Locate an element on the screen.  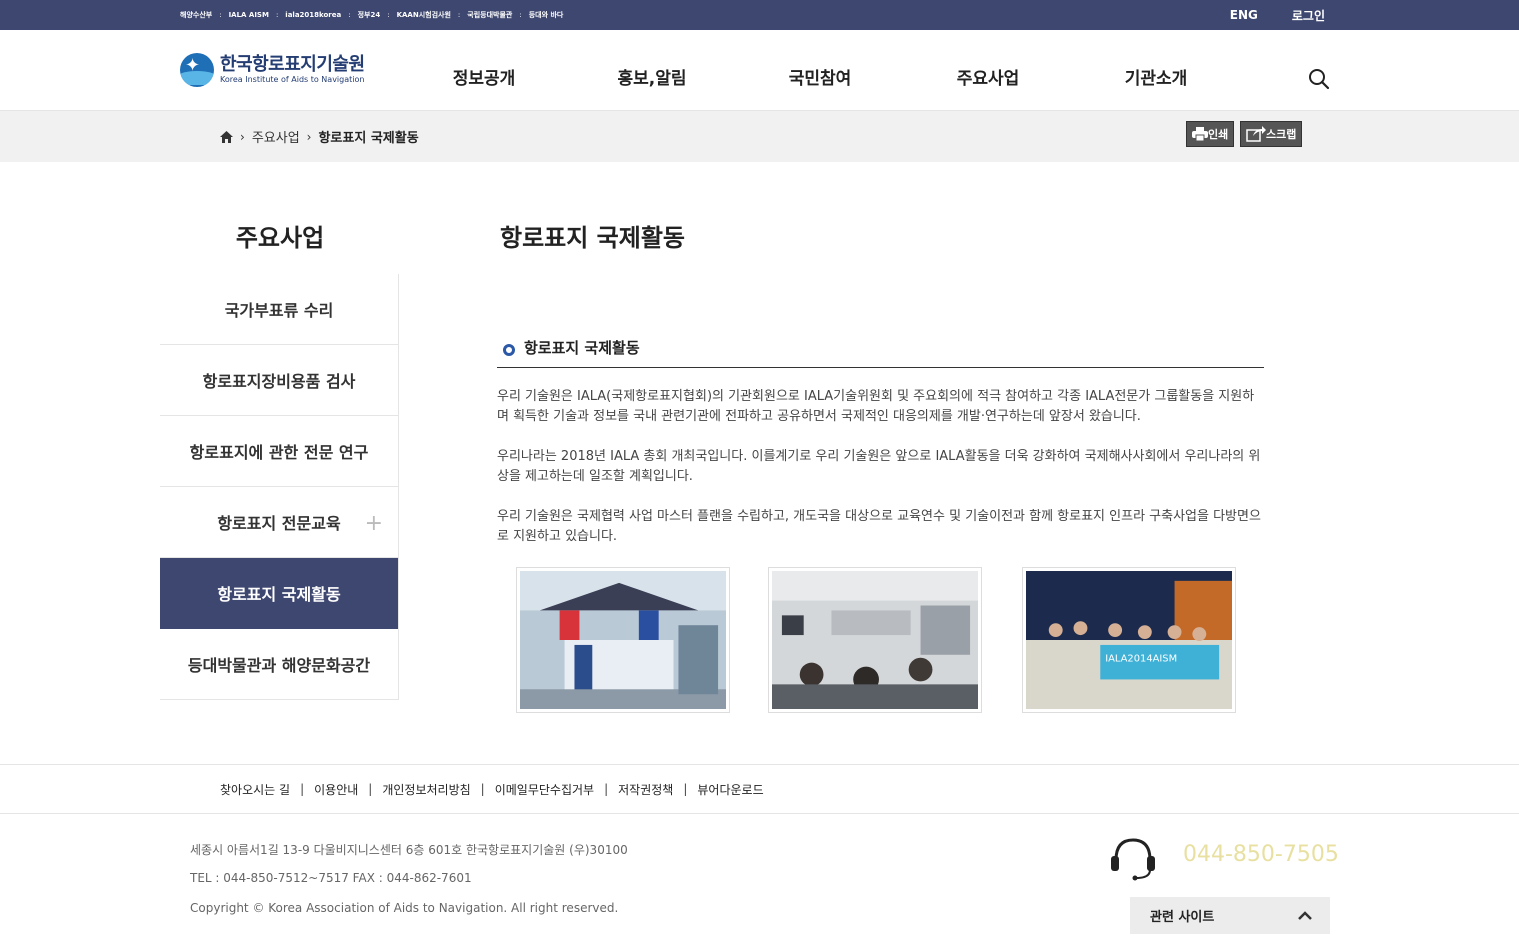
side-nav-item-equipment-inspection: 항로표지장비용품 검사 is located at coordinates (279, 380).